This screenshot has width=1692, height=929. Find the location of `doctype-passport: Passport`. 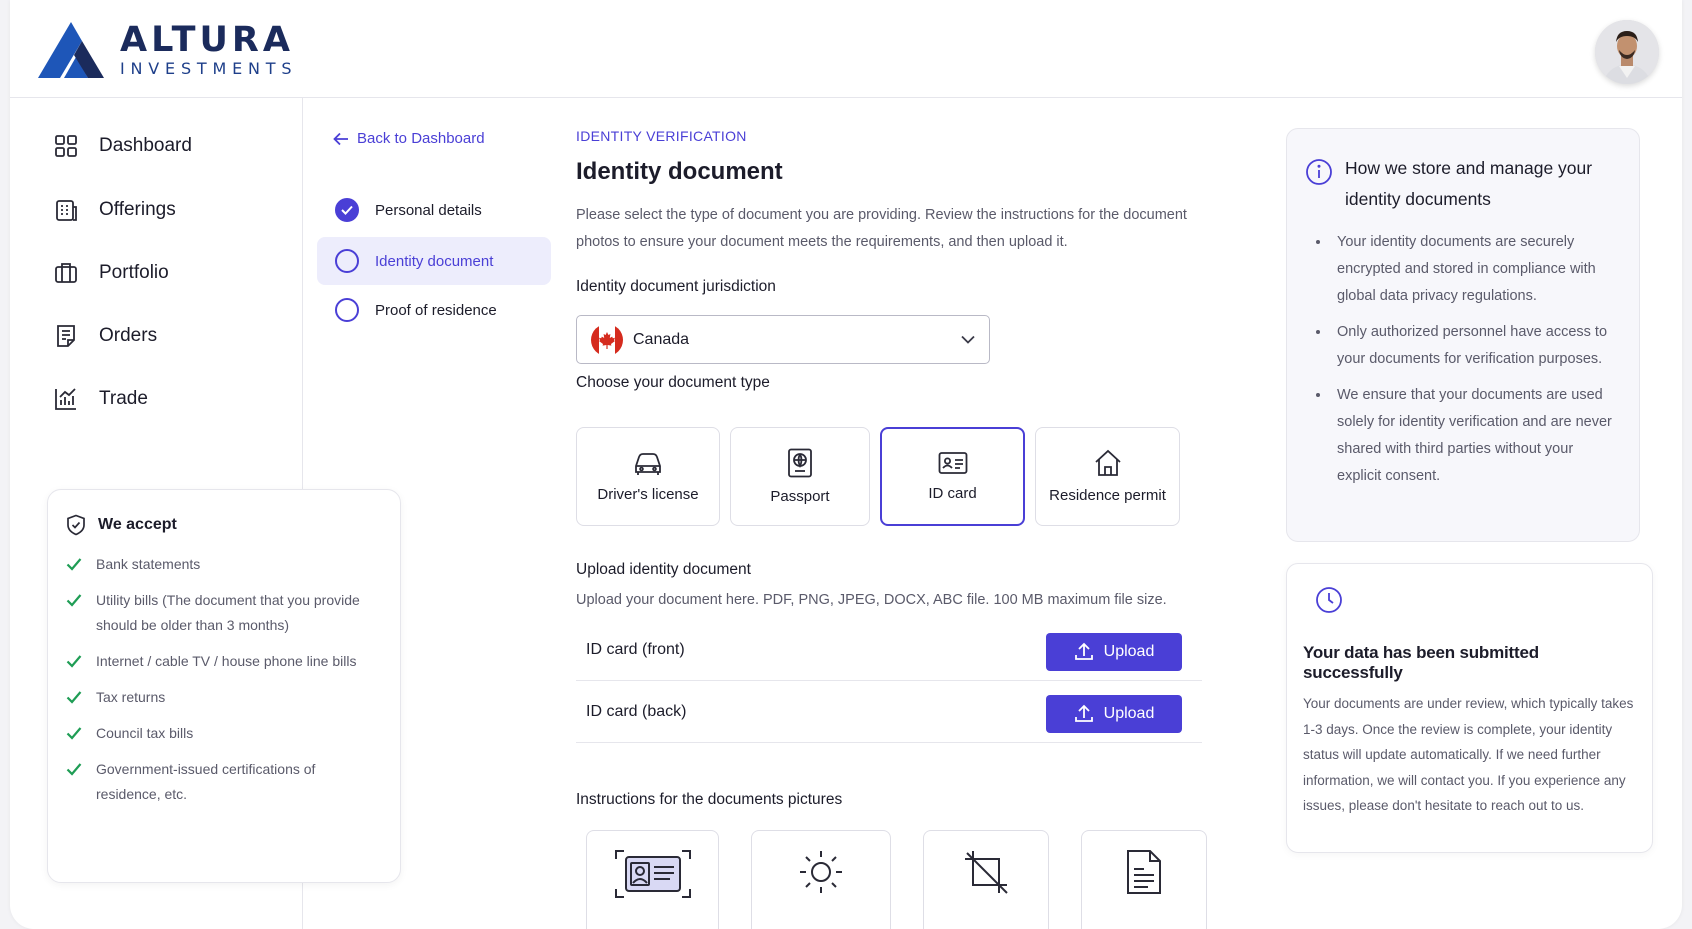

doctype-passport: Passport is located at coordinates (800, 476).